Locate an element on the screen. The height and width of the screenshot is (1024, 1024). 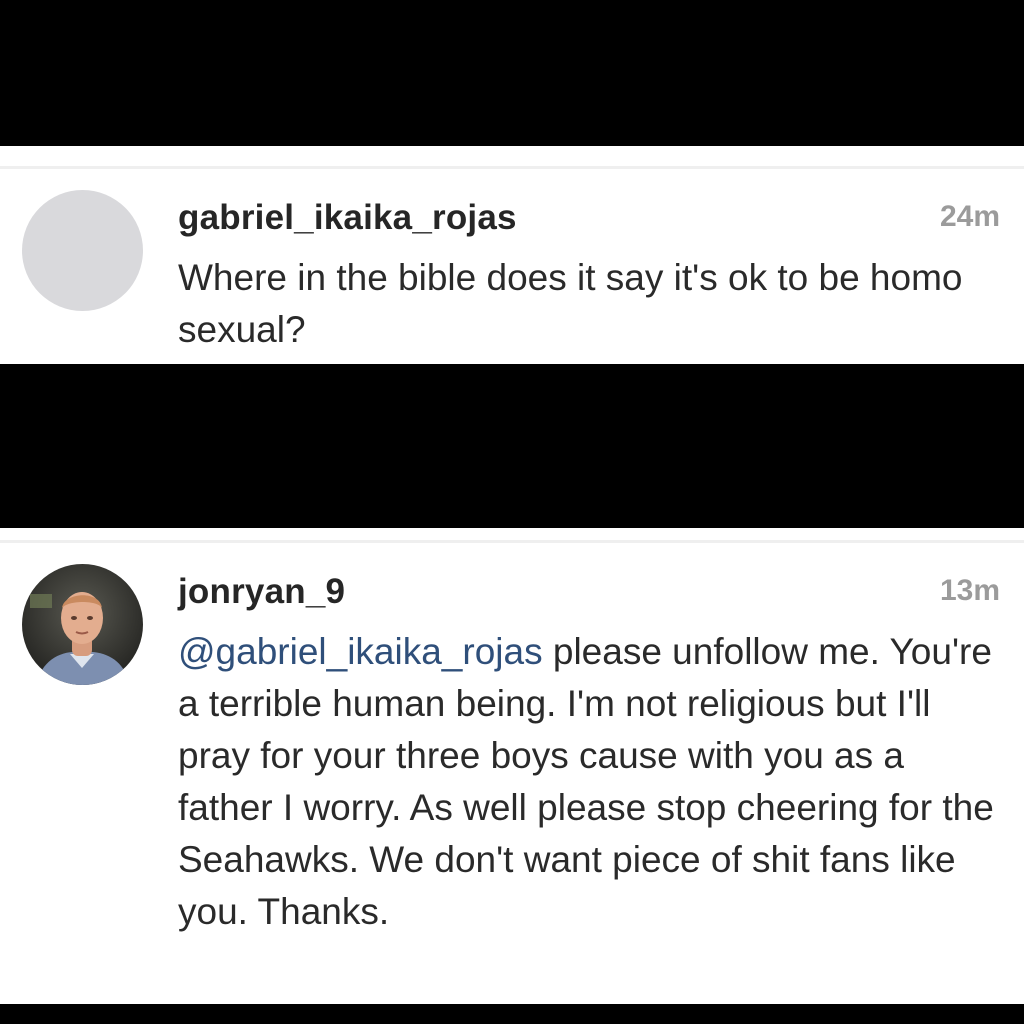
profile-photo-icon is located at coordinates (82, 624).